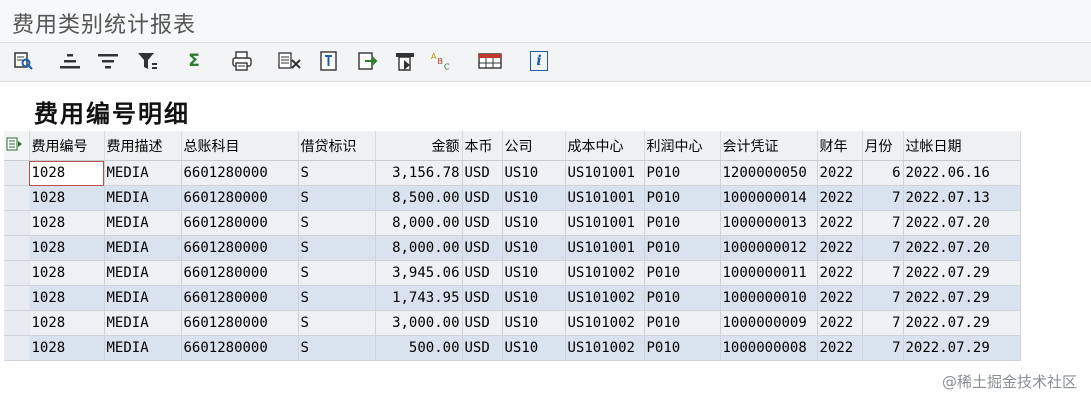  What do you see at coordinates (405, 61) in the screenshot?
I see `save-layout-button` at bounding box center [405, 61].